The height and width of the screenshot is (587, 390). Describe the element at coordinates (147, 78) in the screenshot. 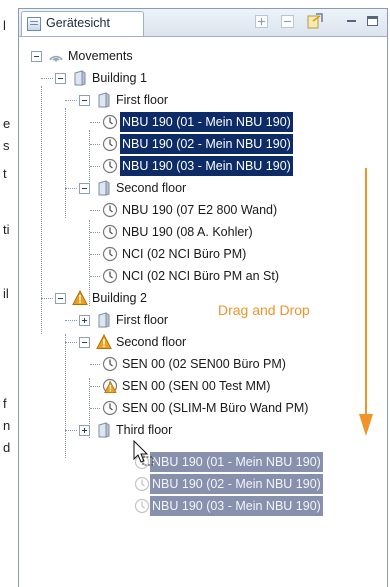

I see `tree-node-building-1: Building 1` at that location.